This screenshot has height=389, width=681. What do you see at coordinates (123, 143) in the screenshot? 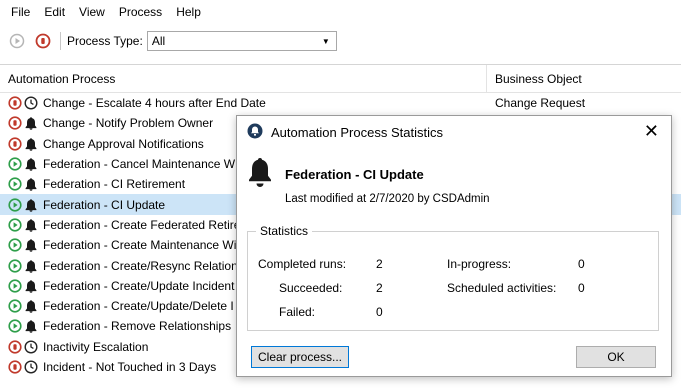
I see `process-name-cell: Change Approval Notifications` at bounding box center [123, 143].